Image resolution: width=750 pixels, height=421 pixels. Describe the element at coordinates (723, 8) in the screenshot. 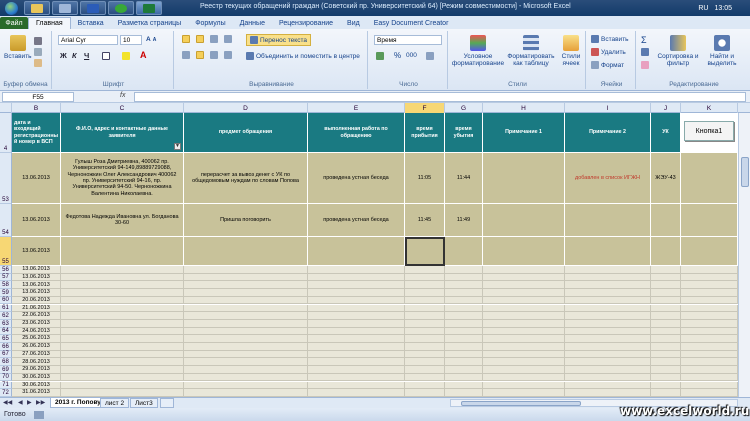

I see `clock: 13:05` at that location.